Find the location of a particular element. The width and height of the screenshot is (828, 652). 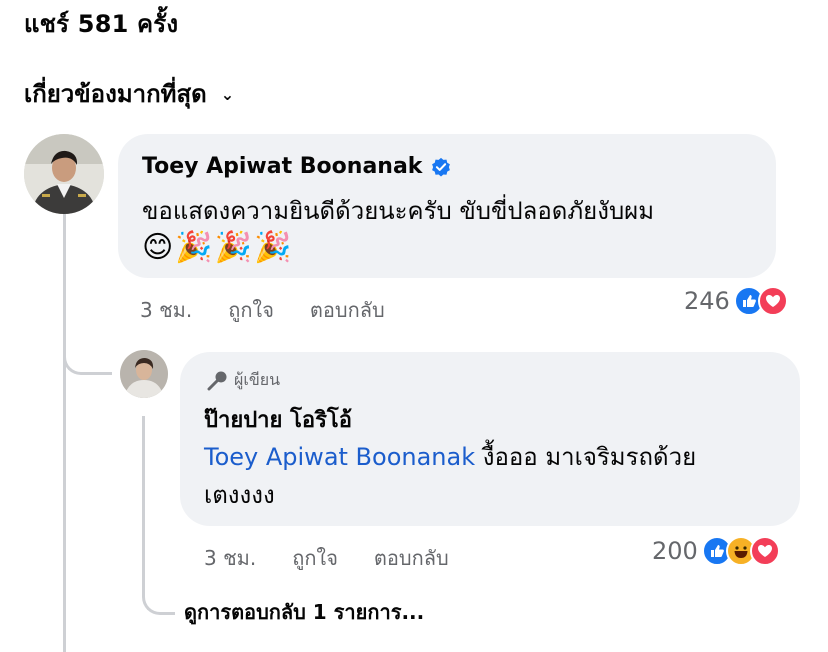

avatar is located at coordinates (64, 174).